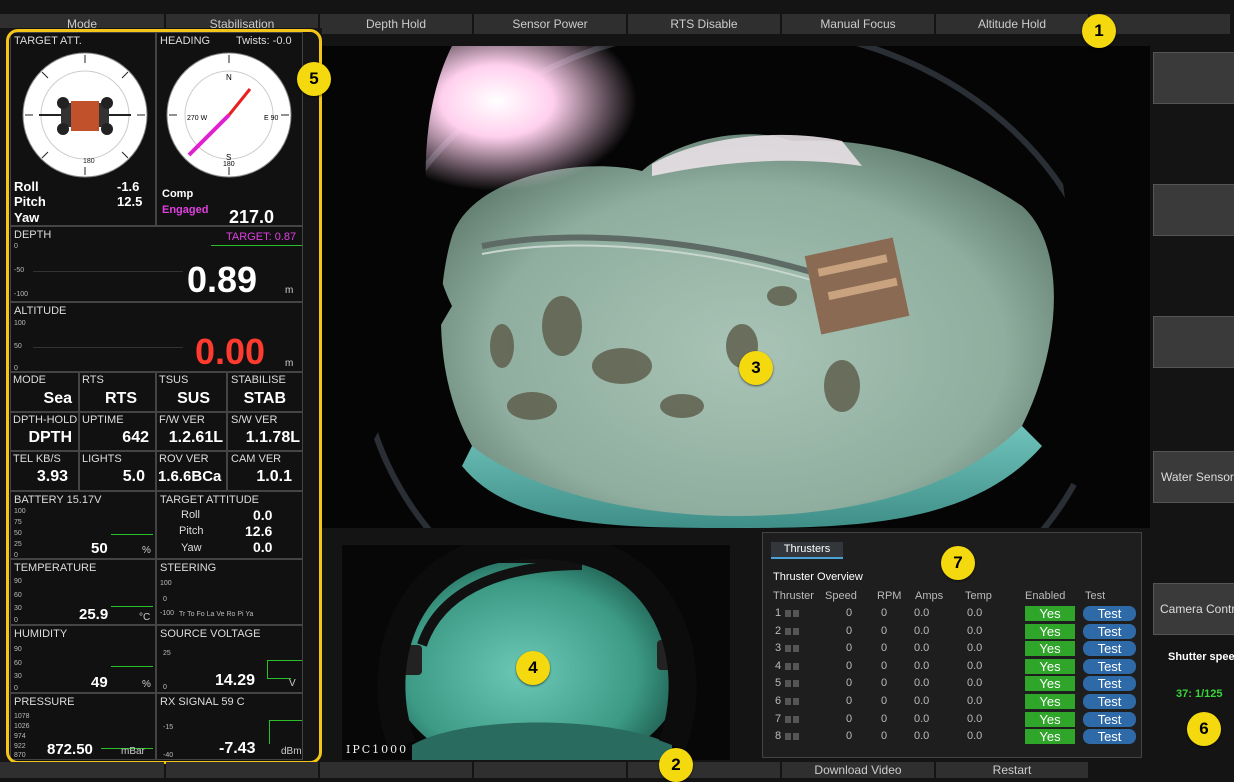 Image resolution: width=1234 pixels, height=782 pixels. What do you see at coordinates (953, 683) in the screenshot?
I see `thruster-row: 5 0 0 0.0 0.0 Yes Test` at bounding box center [953, 683].